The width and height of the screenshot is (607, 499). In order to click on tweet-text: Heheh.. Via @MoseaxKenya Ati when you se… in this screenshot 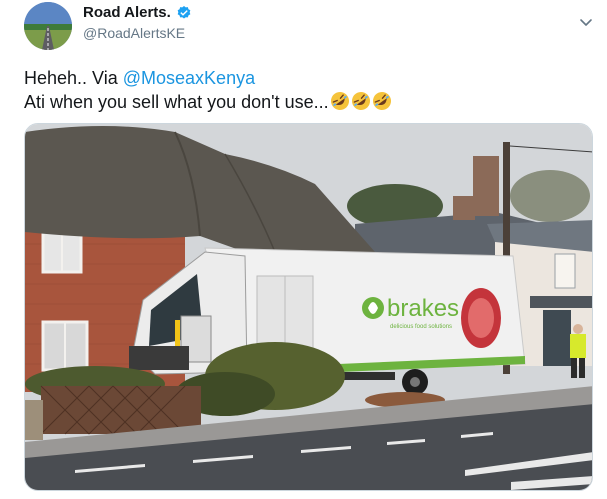, I will do `click(208, 90)`.